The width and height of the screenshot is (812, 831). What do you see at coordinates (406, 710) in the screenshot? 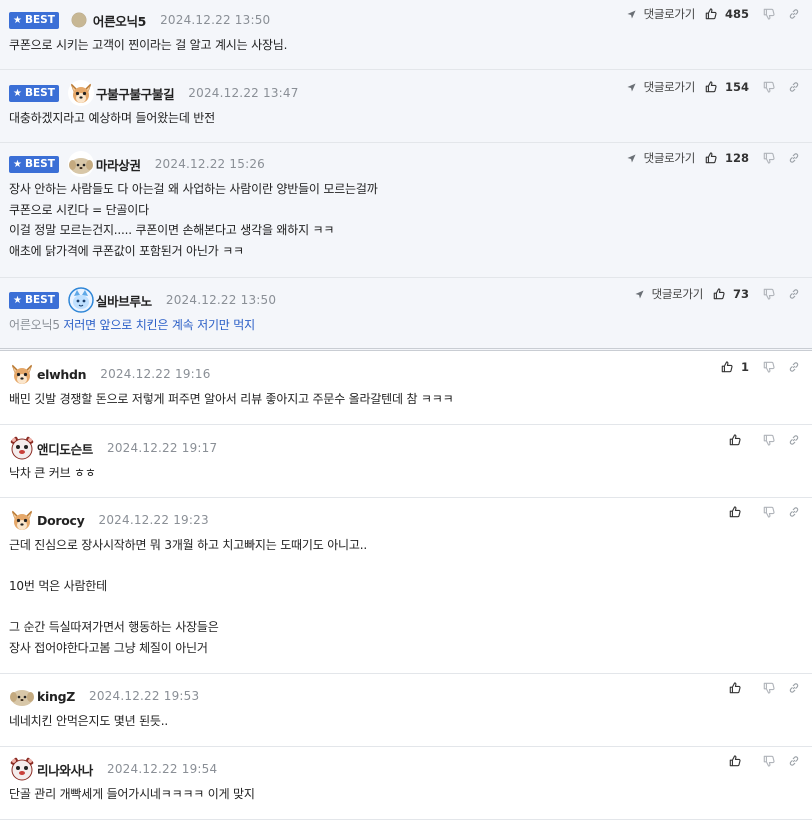
I see `comment: kingZ 2024.12.22 19:53 네네치킨 안먹은지도 몇년 된듯..` at bounding box center [406, 710].